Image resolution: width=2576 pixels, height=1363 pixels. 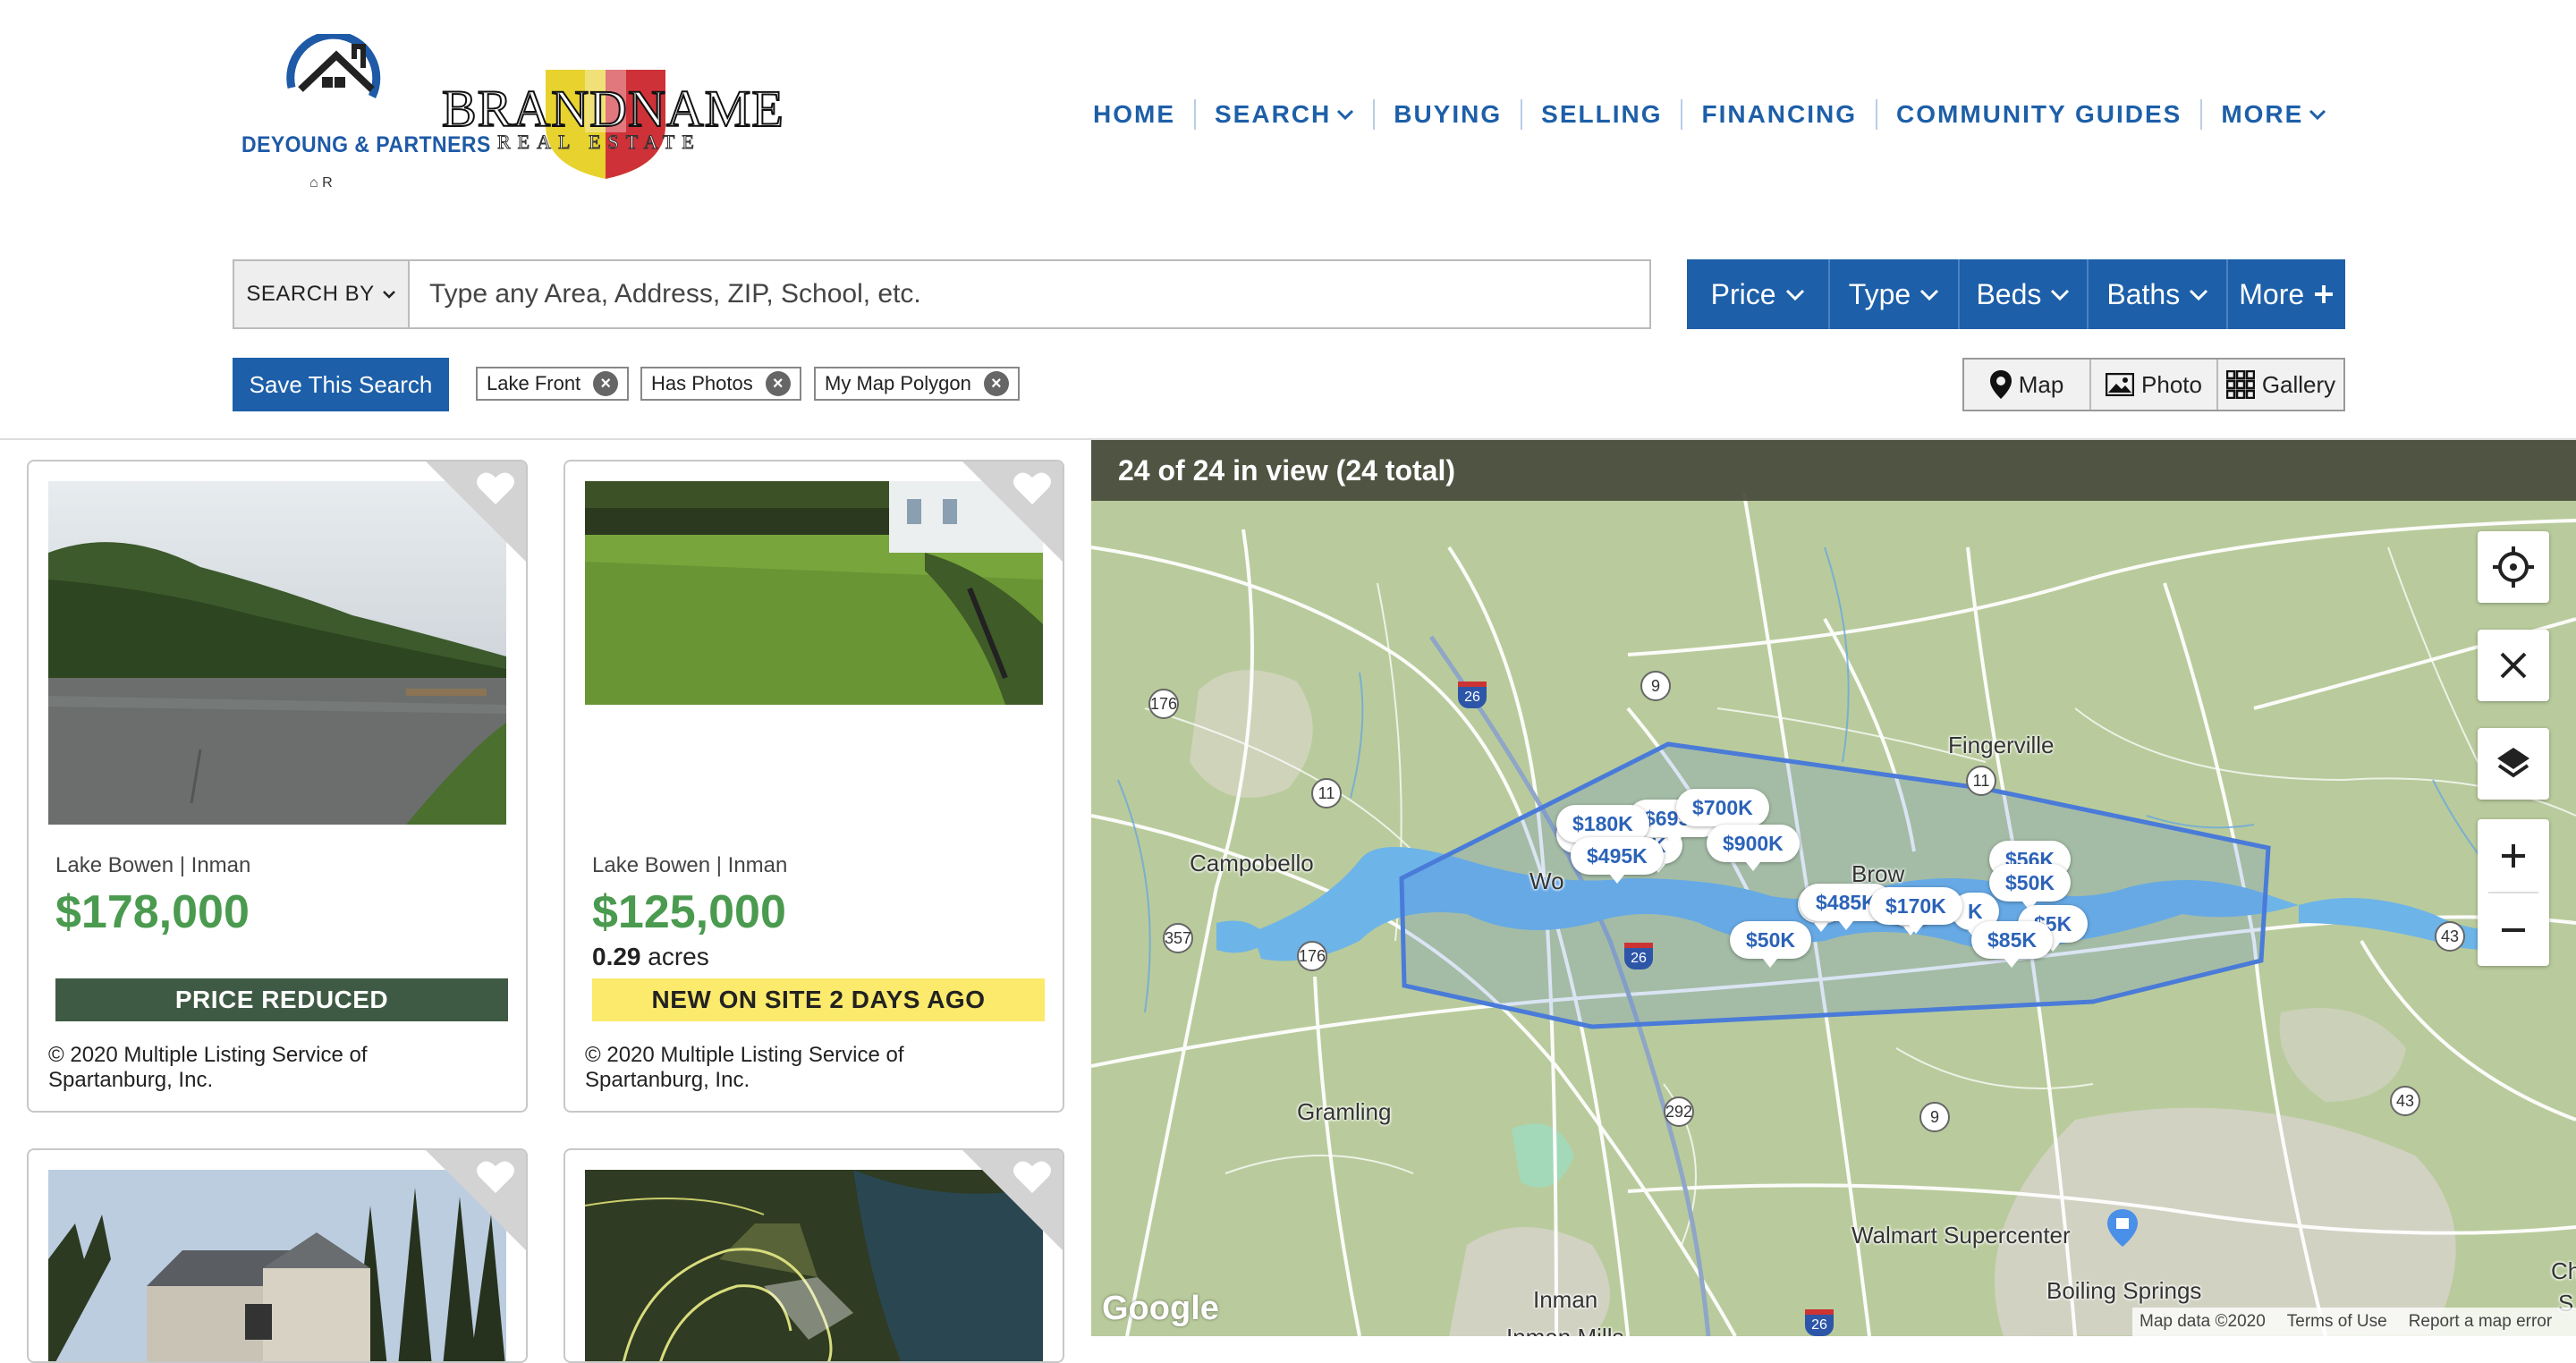 I want to click on brand-name: BRANDNAME, so click(x=612, y=109).